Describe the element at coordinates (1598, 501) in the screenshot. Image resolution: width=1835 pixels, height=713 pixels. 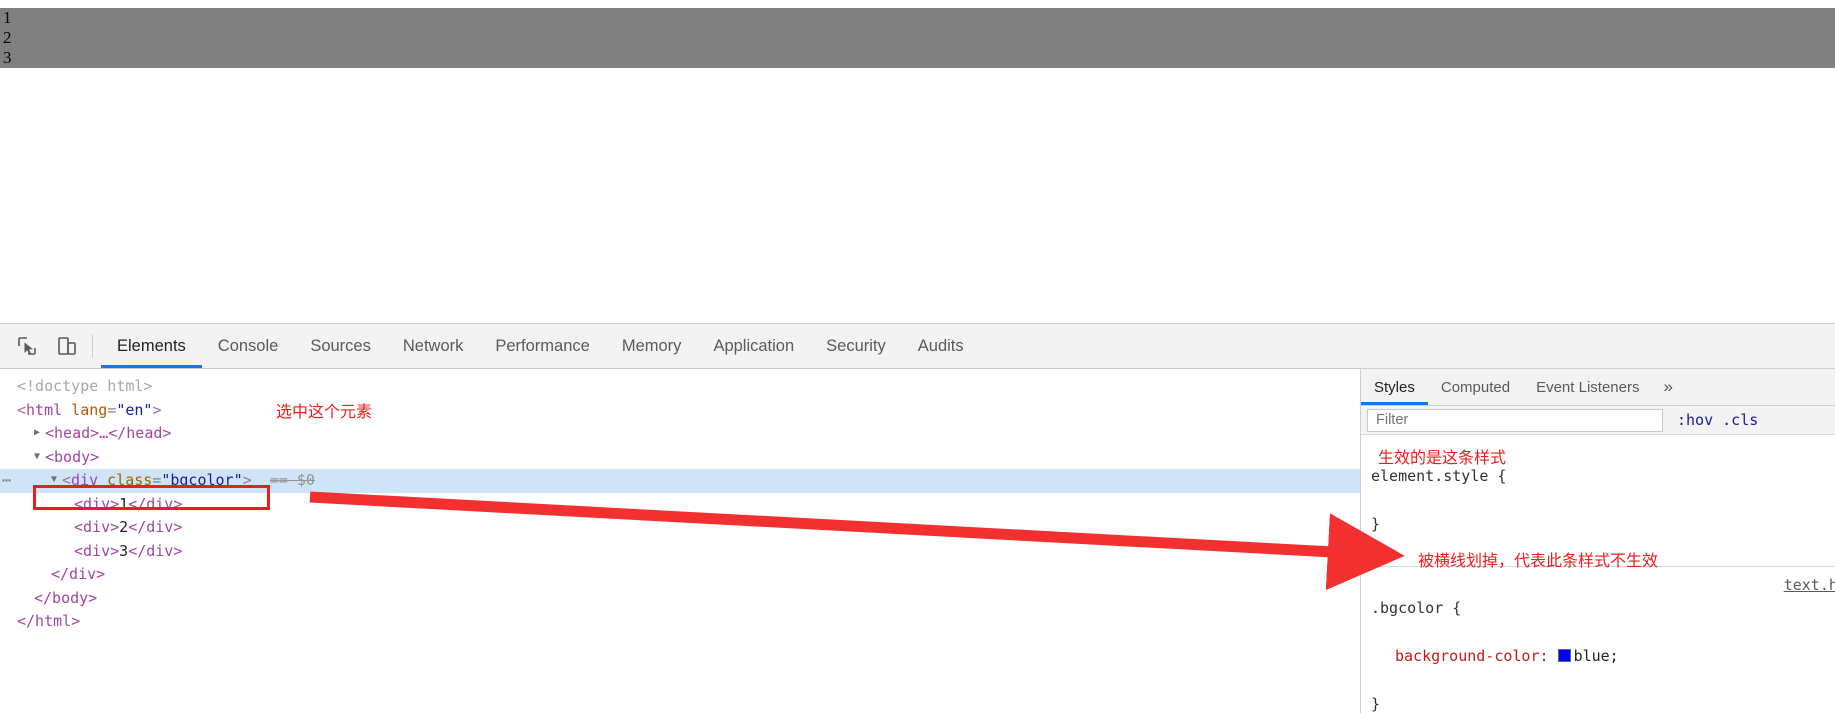
I see `css-rule-element-style: element.style { }` at that location.